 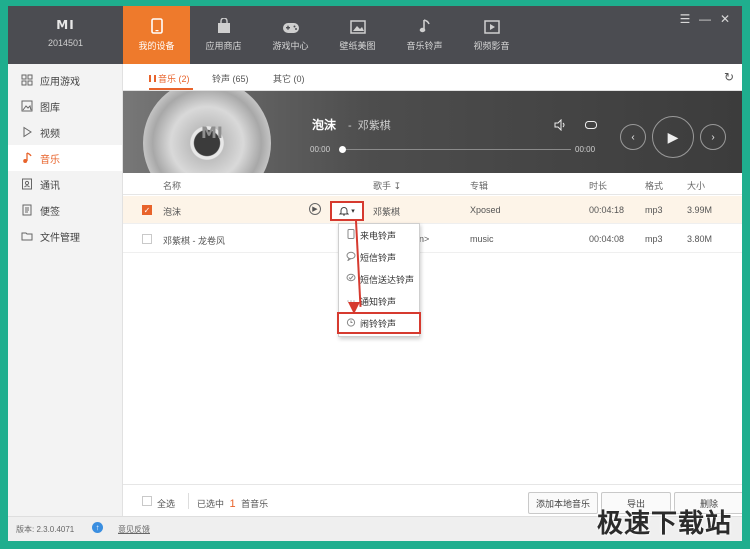 I want to click on annotation-arrow-head, so click(x=354, y=308).